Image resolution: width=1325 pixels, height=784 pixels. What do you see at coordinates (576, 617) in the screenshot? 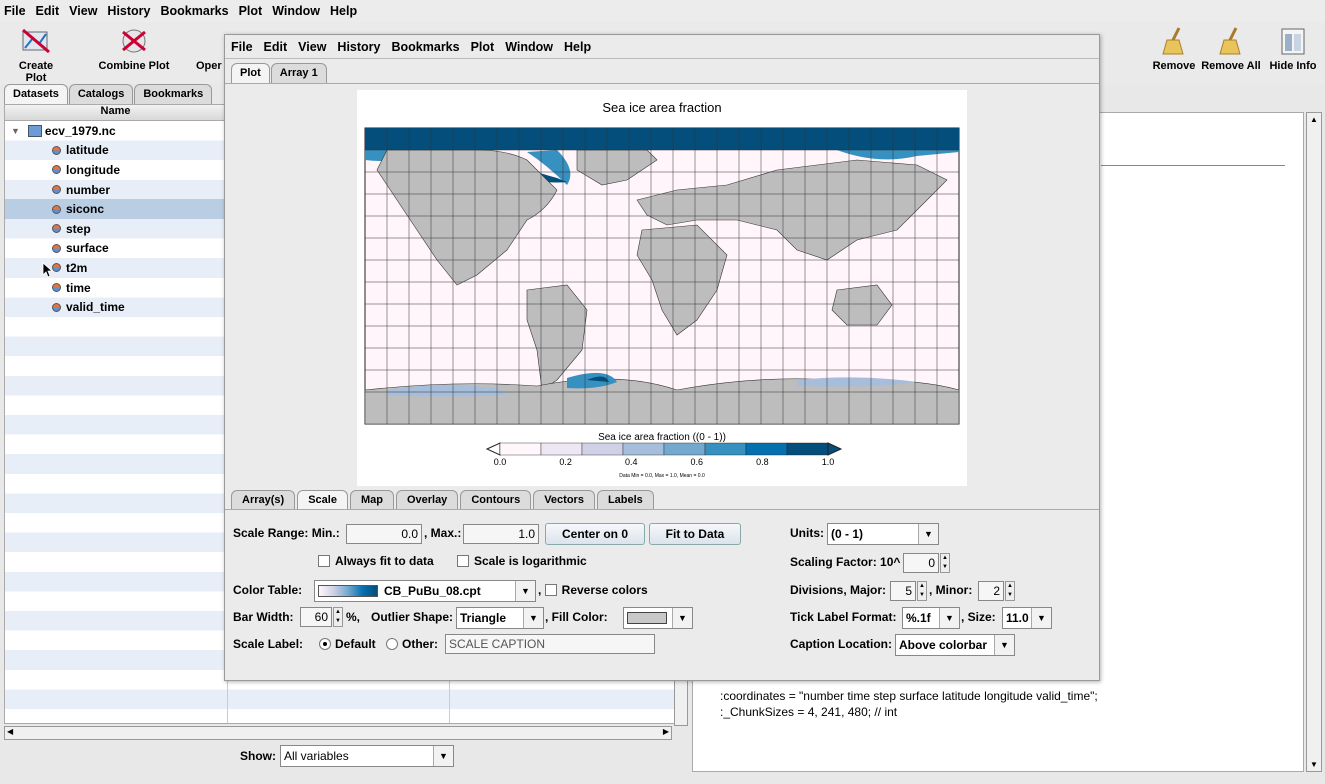
I see `fill-color-label: , Fill Color:` at bounding box center [576, 617].